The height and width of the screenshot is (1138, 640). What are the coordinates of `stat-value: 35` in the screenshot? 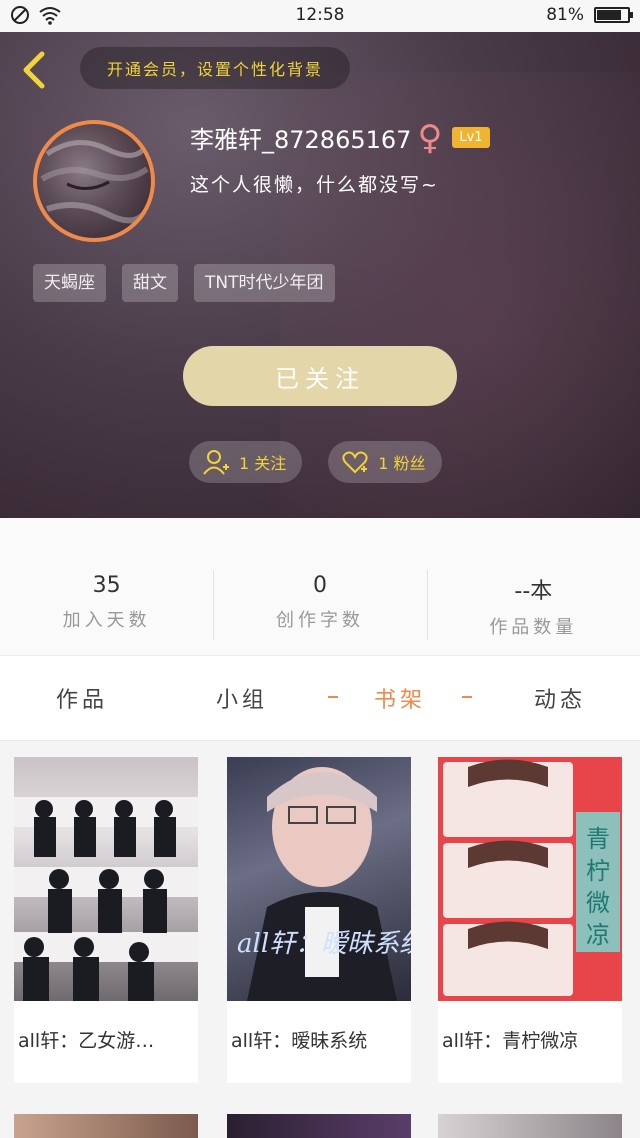 It's located at (106, 585).